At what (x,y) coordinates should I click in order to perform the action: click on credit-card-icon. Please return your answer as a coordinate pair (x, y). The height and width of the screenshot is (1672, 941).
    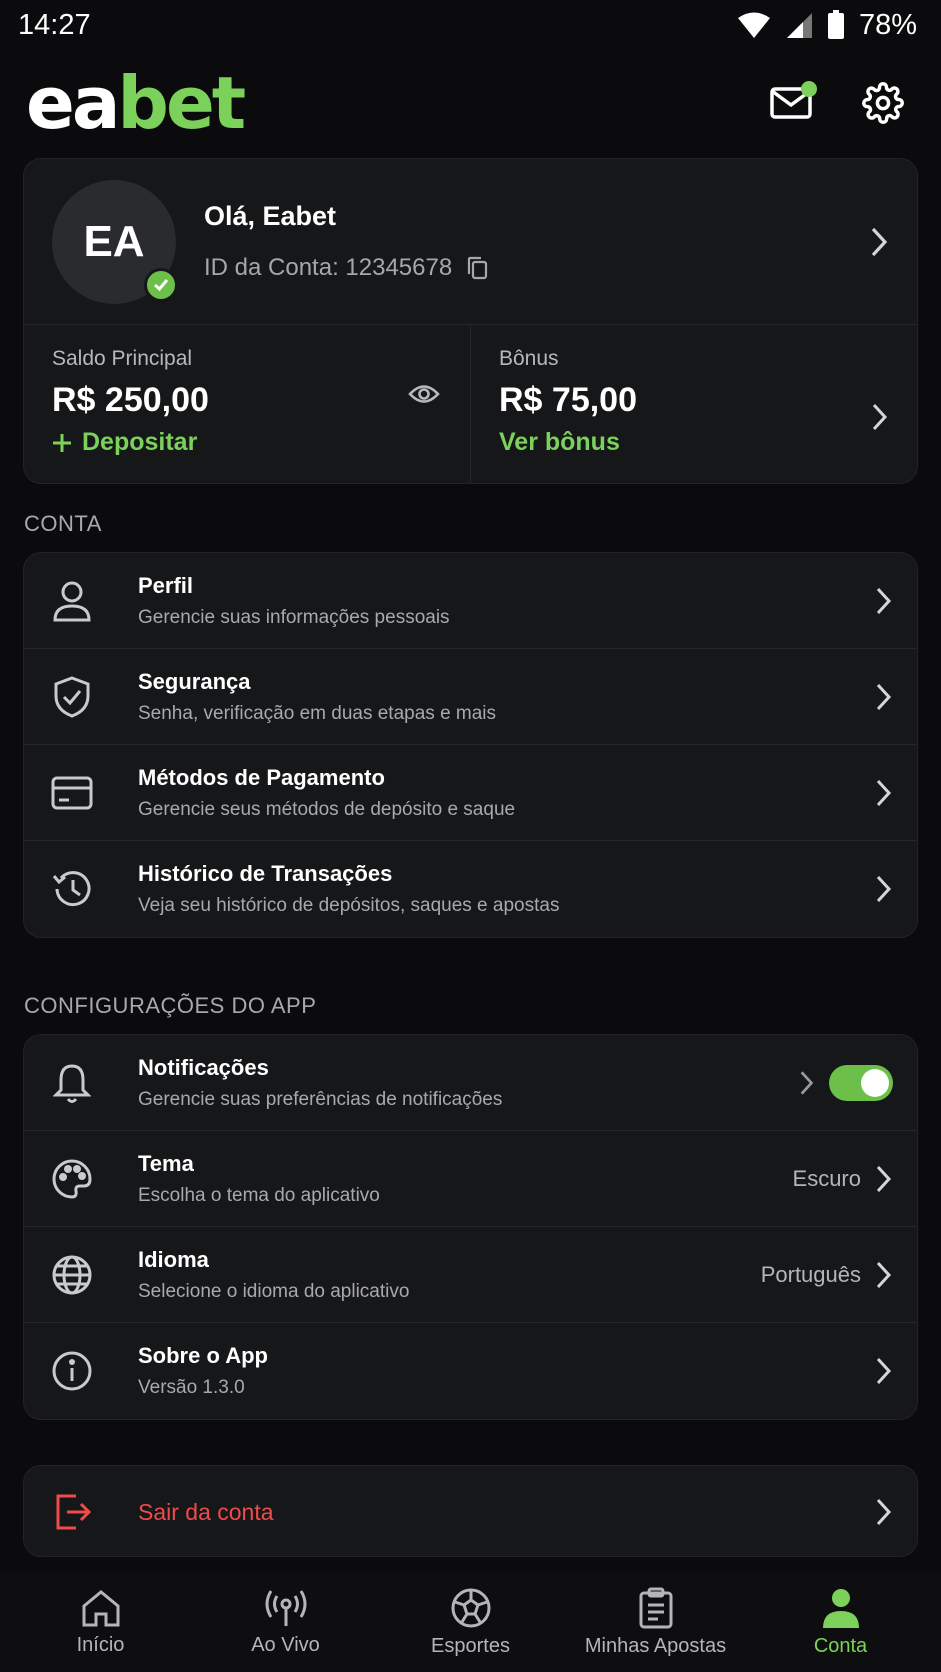
    Looking at the image, I should click on (72, 792).